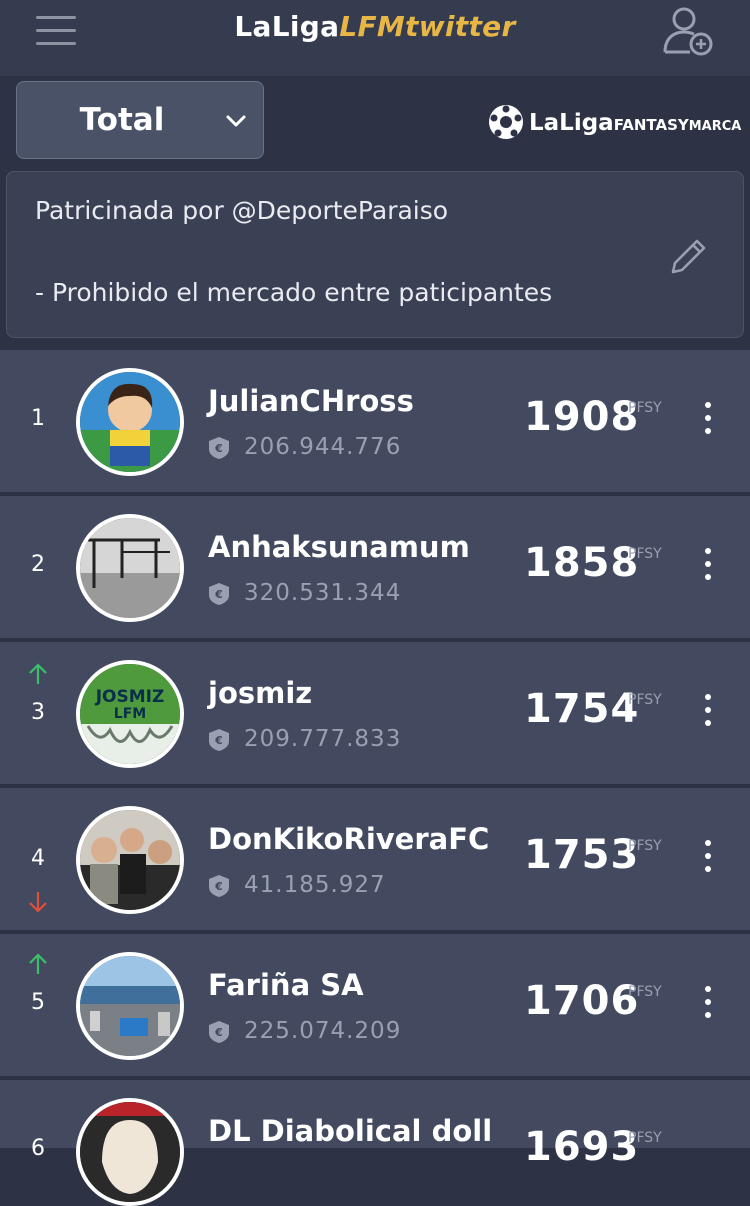  What do you see at coordinates (582, 709) in the screenshot?
I see `points: 1754` at bounding box center [582, 709].